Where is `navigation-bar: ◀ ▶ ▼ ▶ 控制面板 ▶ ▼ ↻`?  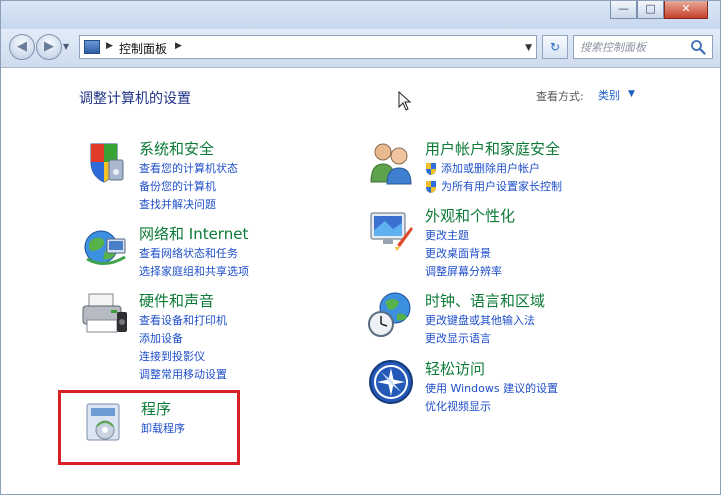
navigation-bar: ◀ ▶ ▼ ▶ 控制面板 ▶ ▼ ↻ is located at coordinates (360, 48).